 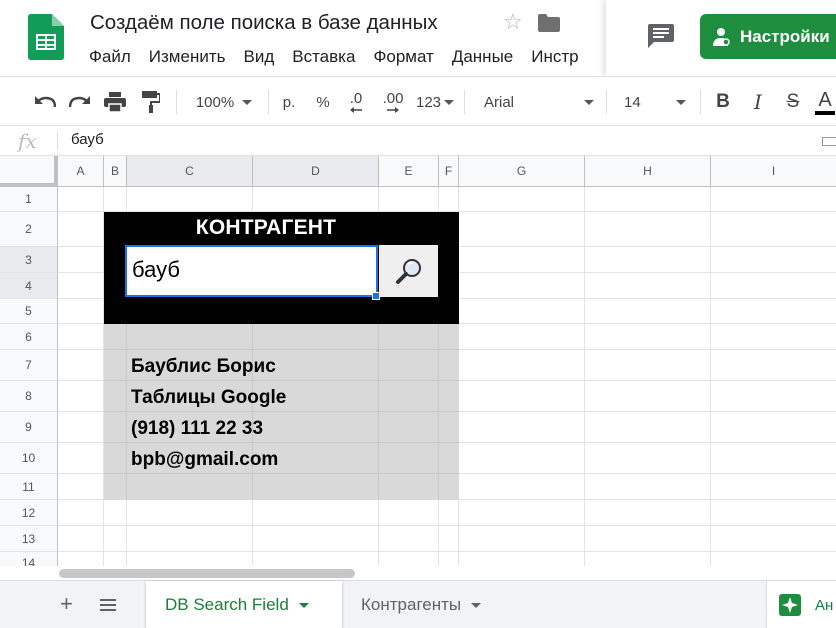 I want to click on folder-icon, so click(x=549, y=23).